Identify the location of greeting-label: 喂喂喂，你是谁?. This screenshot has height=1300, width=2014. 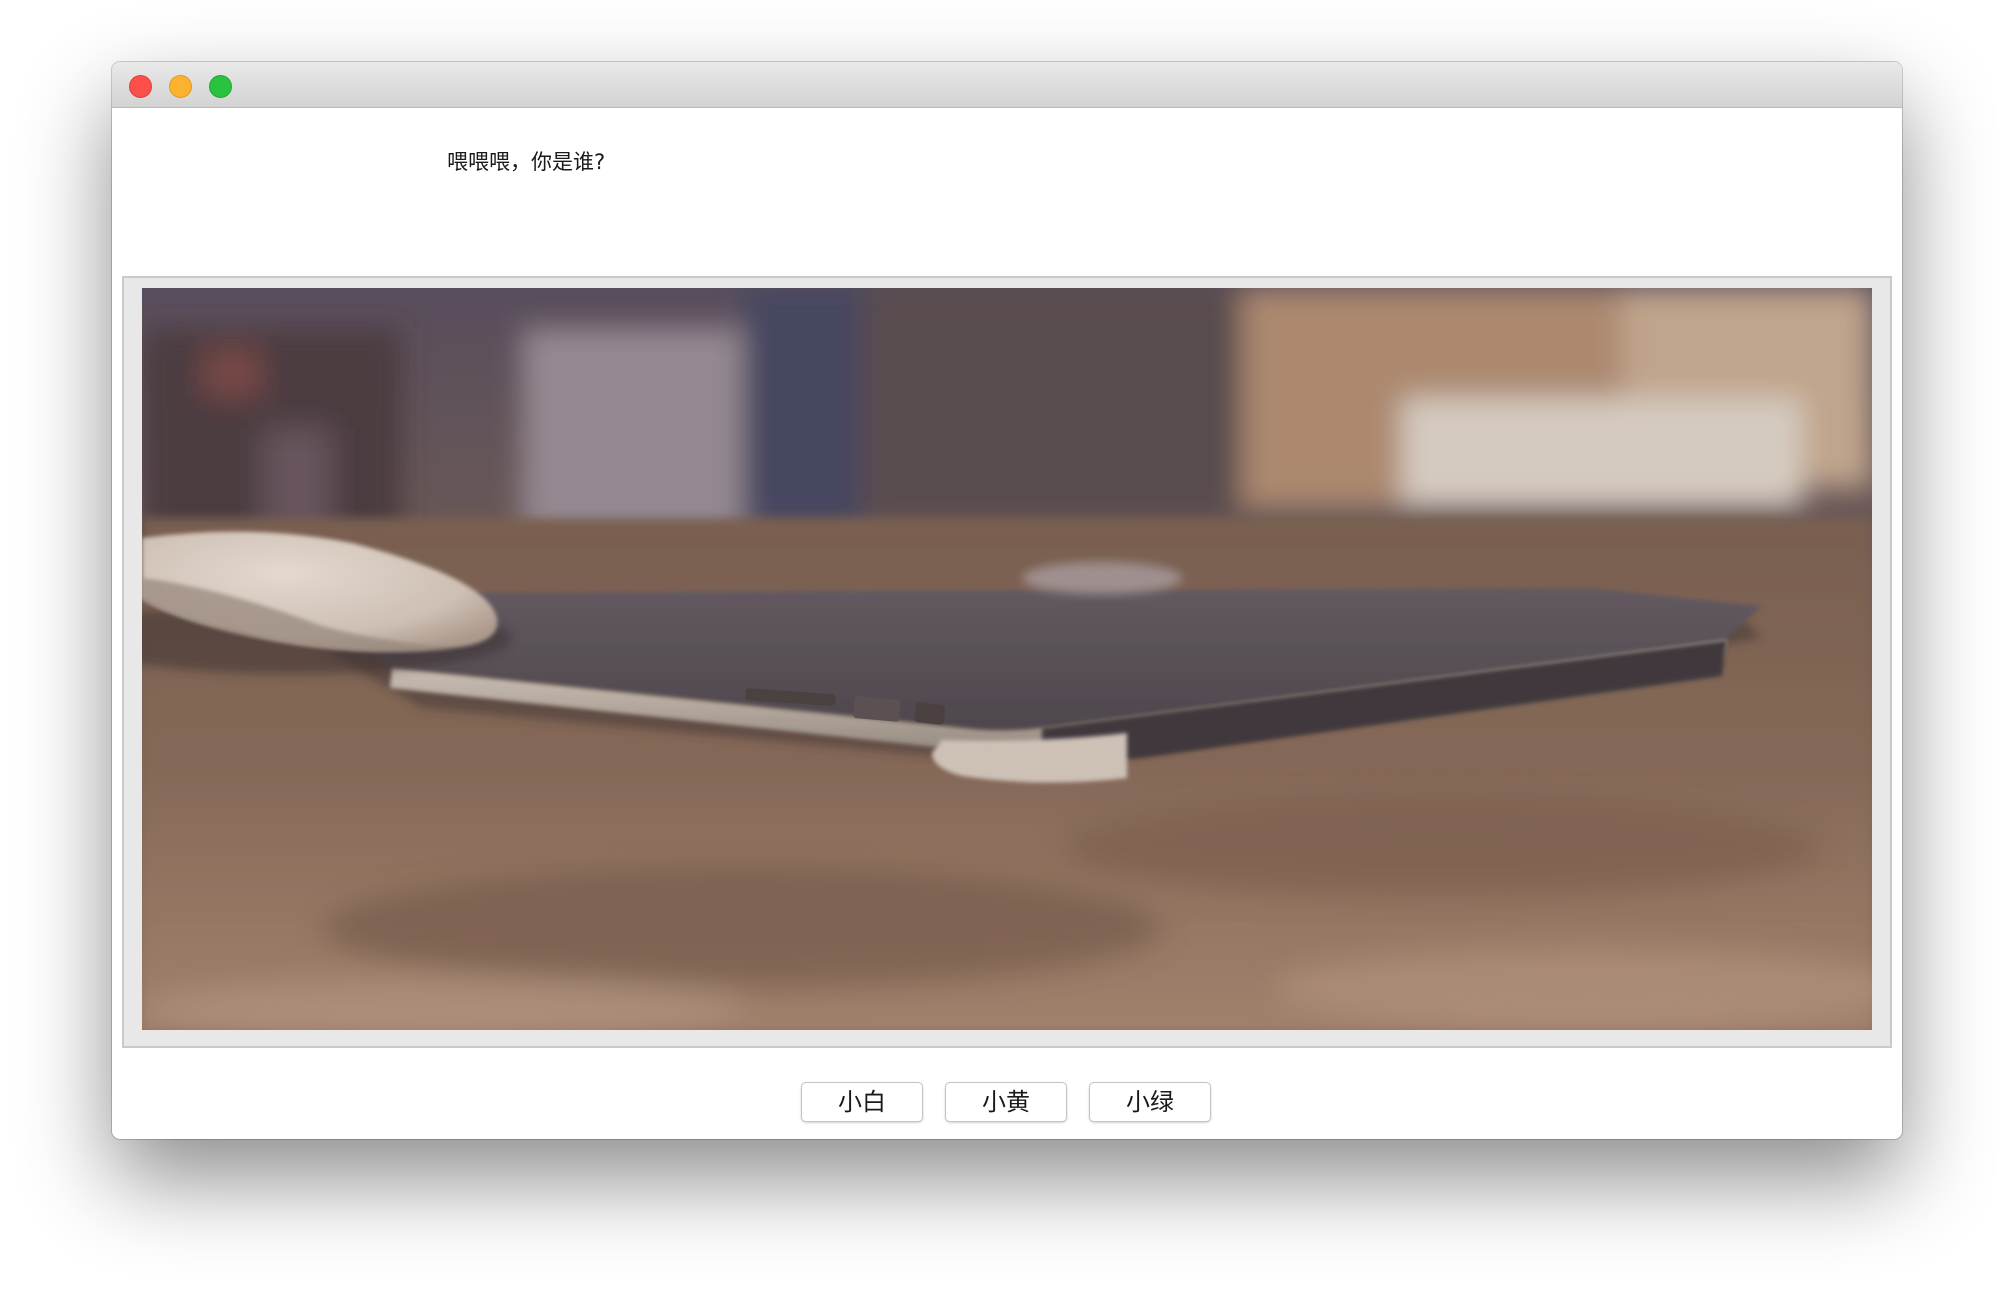
(526, 162).